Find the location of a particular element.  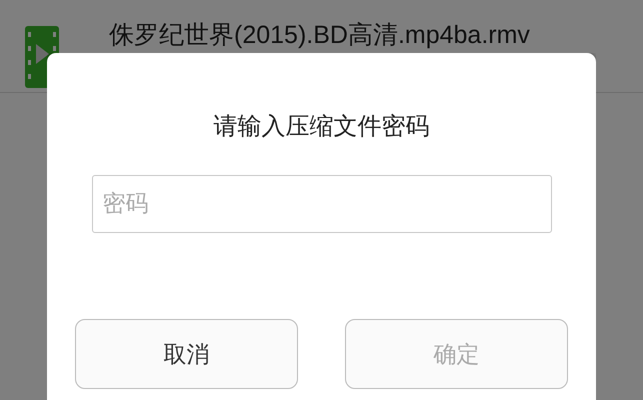

dialog-title: 请输入压缩文件密码 is located at coordinates (322, 126).